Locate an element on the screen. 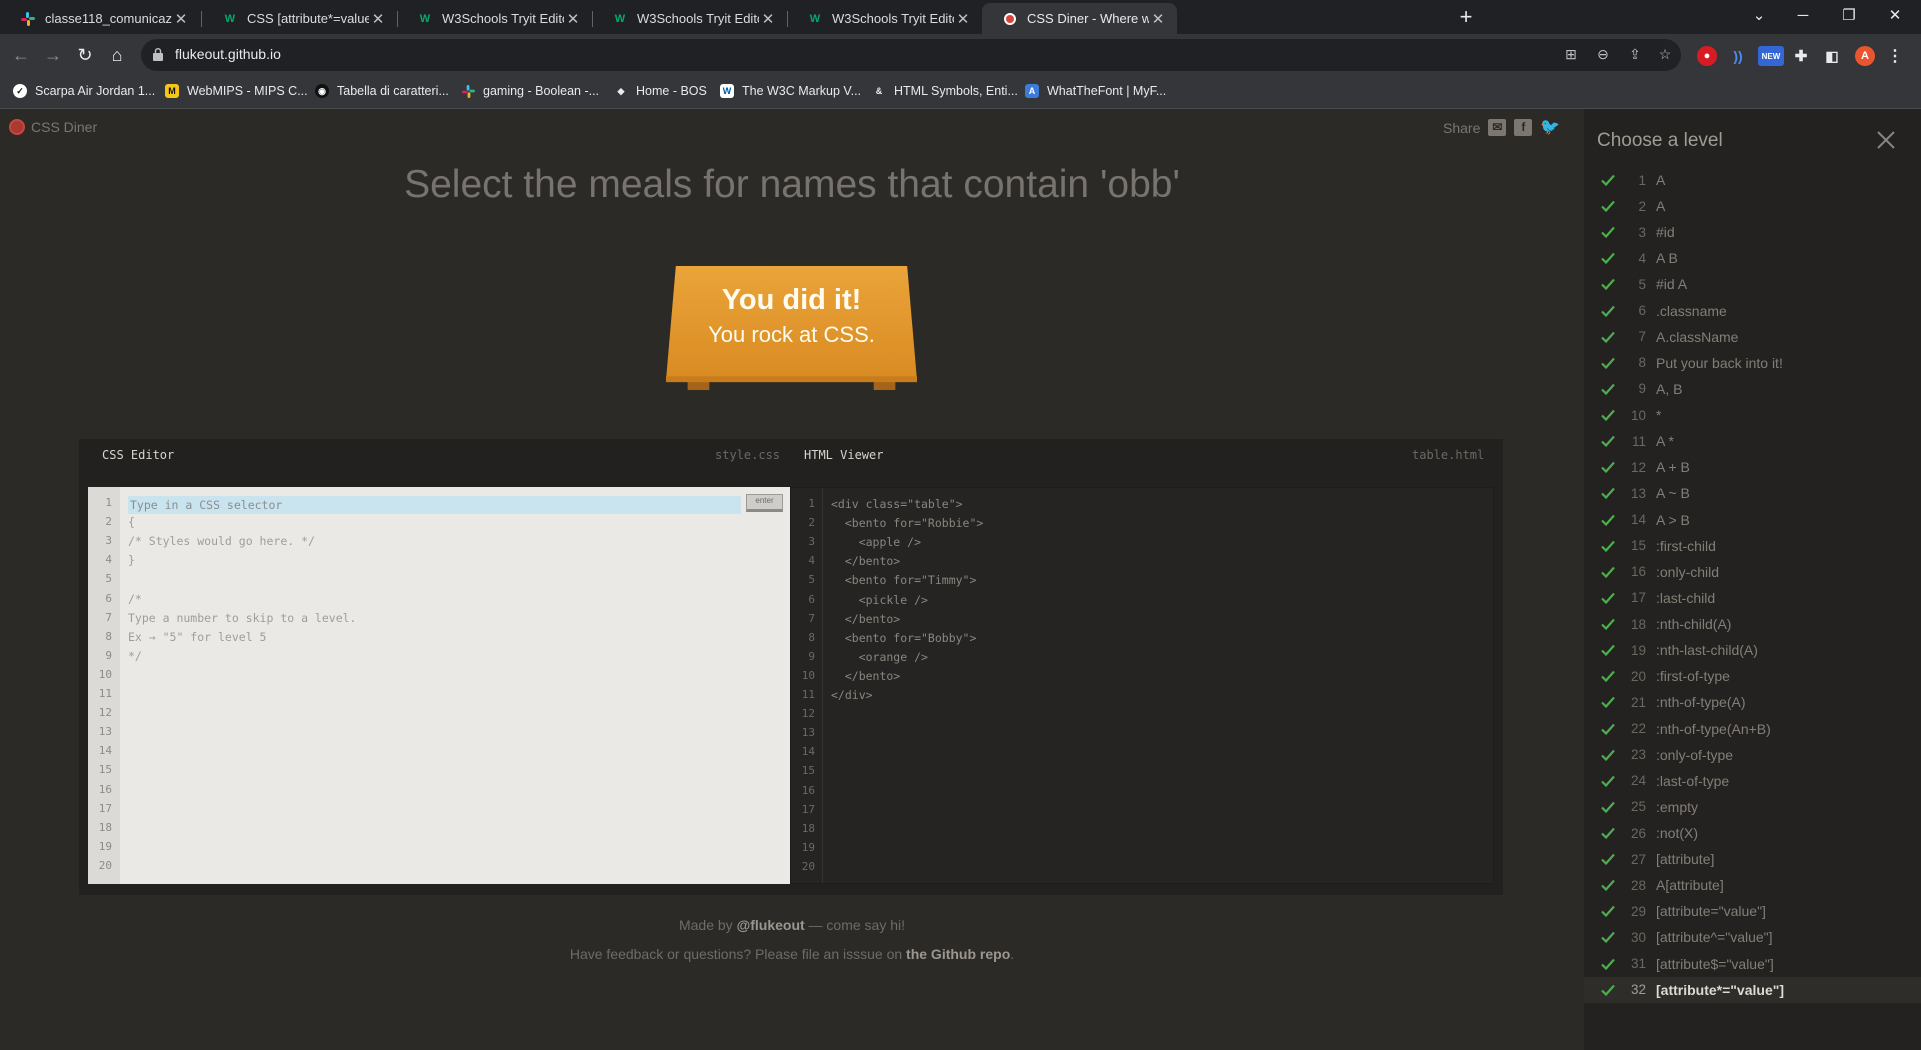 The image size is (1921, 1050). level-item: 26:not(X) is located at coordinates (1752, 833).